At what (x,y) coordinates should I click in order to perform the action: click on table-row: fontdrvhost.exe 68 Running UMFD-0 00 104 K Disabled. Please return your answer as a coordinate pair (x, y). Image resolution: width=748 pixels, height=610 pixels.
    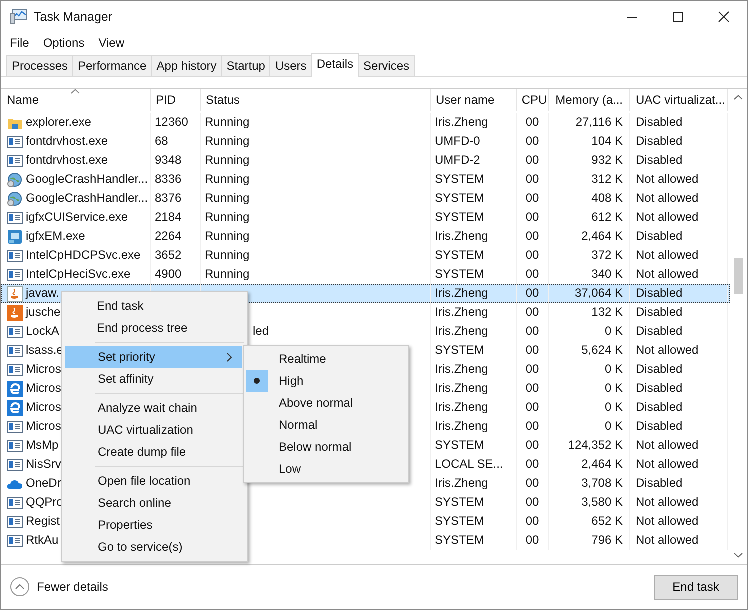
    Looking at the image, I should click on (365, 141).